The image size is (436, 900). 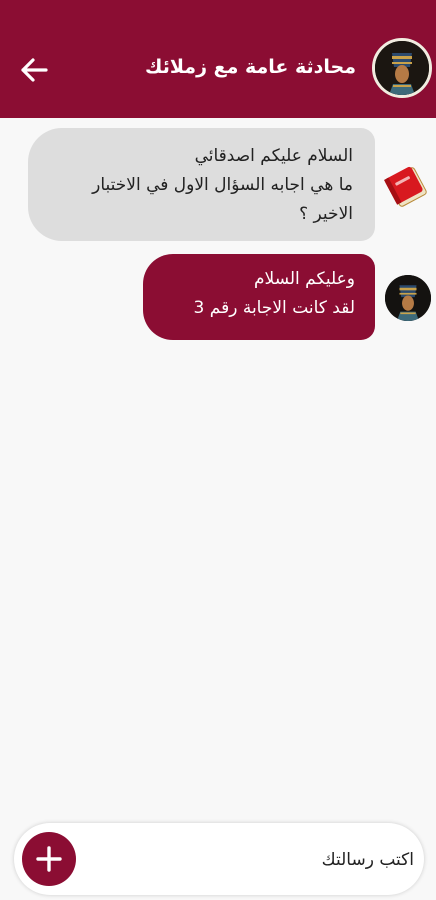 I want to click on outgoing-message-bubble: وعليكم السلام لقد كانت الاجابة رقم 3, so click(x=259, y=297).